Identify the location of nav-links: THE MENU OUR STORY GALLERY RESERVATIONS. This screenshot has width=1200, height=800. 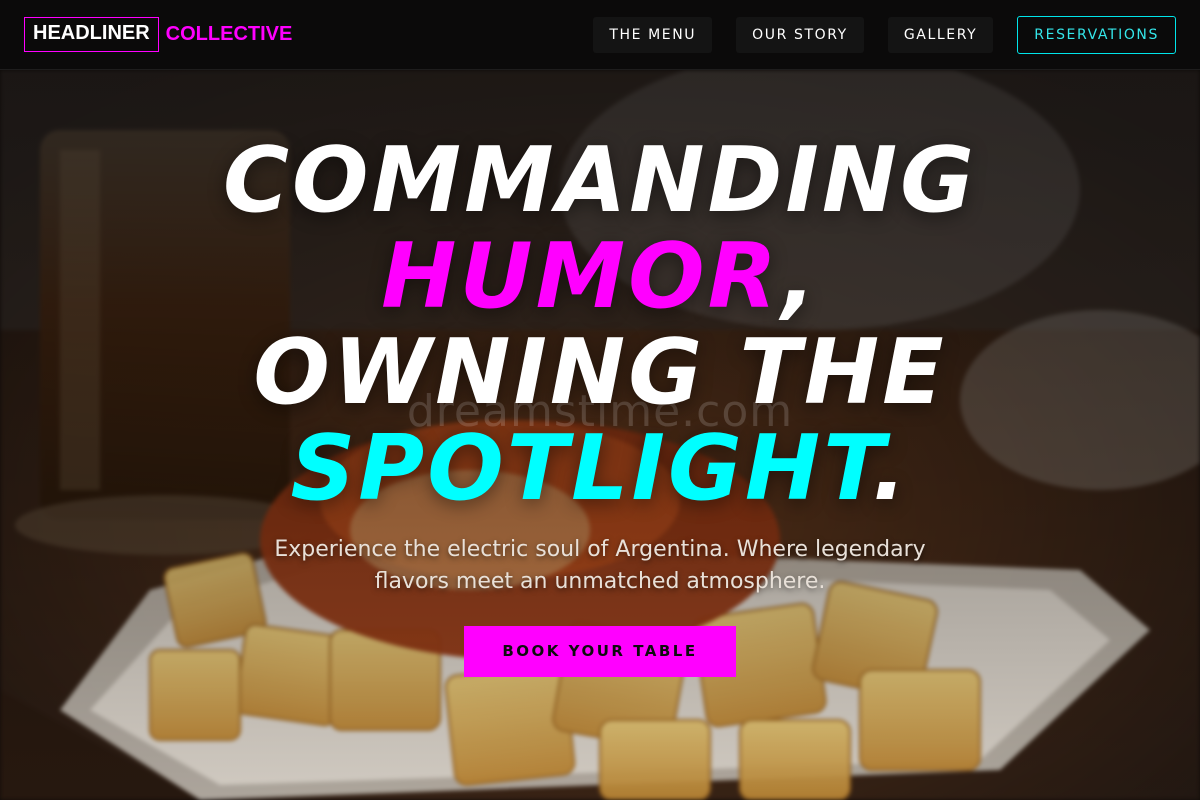
(884, 35).